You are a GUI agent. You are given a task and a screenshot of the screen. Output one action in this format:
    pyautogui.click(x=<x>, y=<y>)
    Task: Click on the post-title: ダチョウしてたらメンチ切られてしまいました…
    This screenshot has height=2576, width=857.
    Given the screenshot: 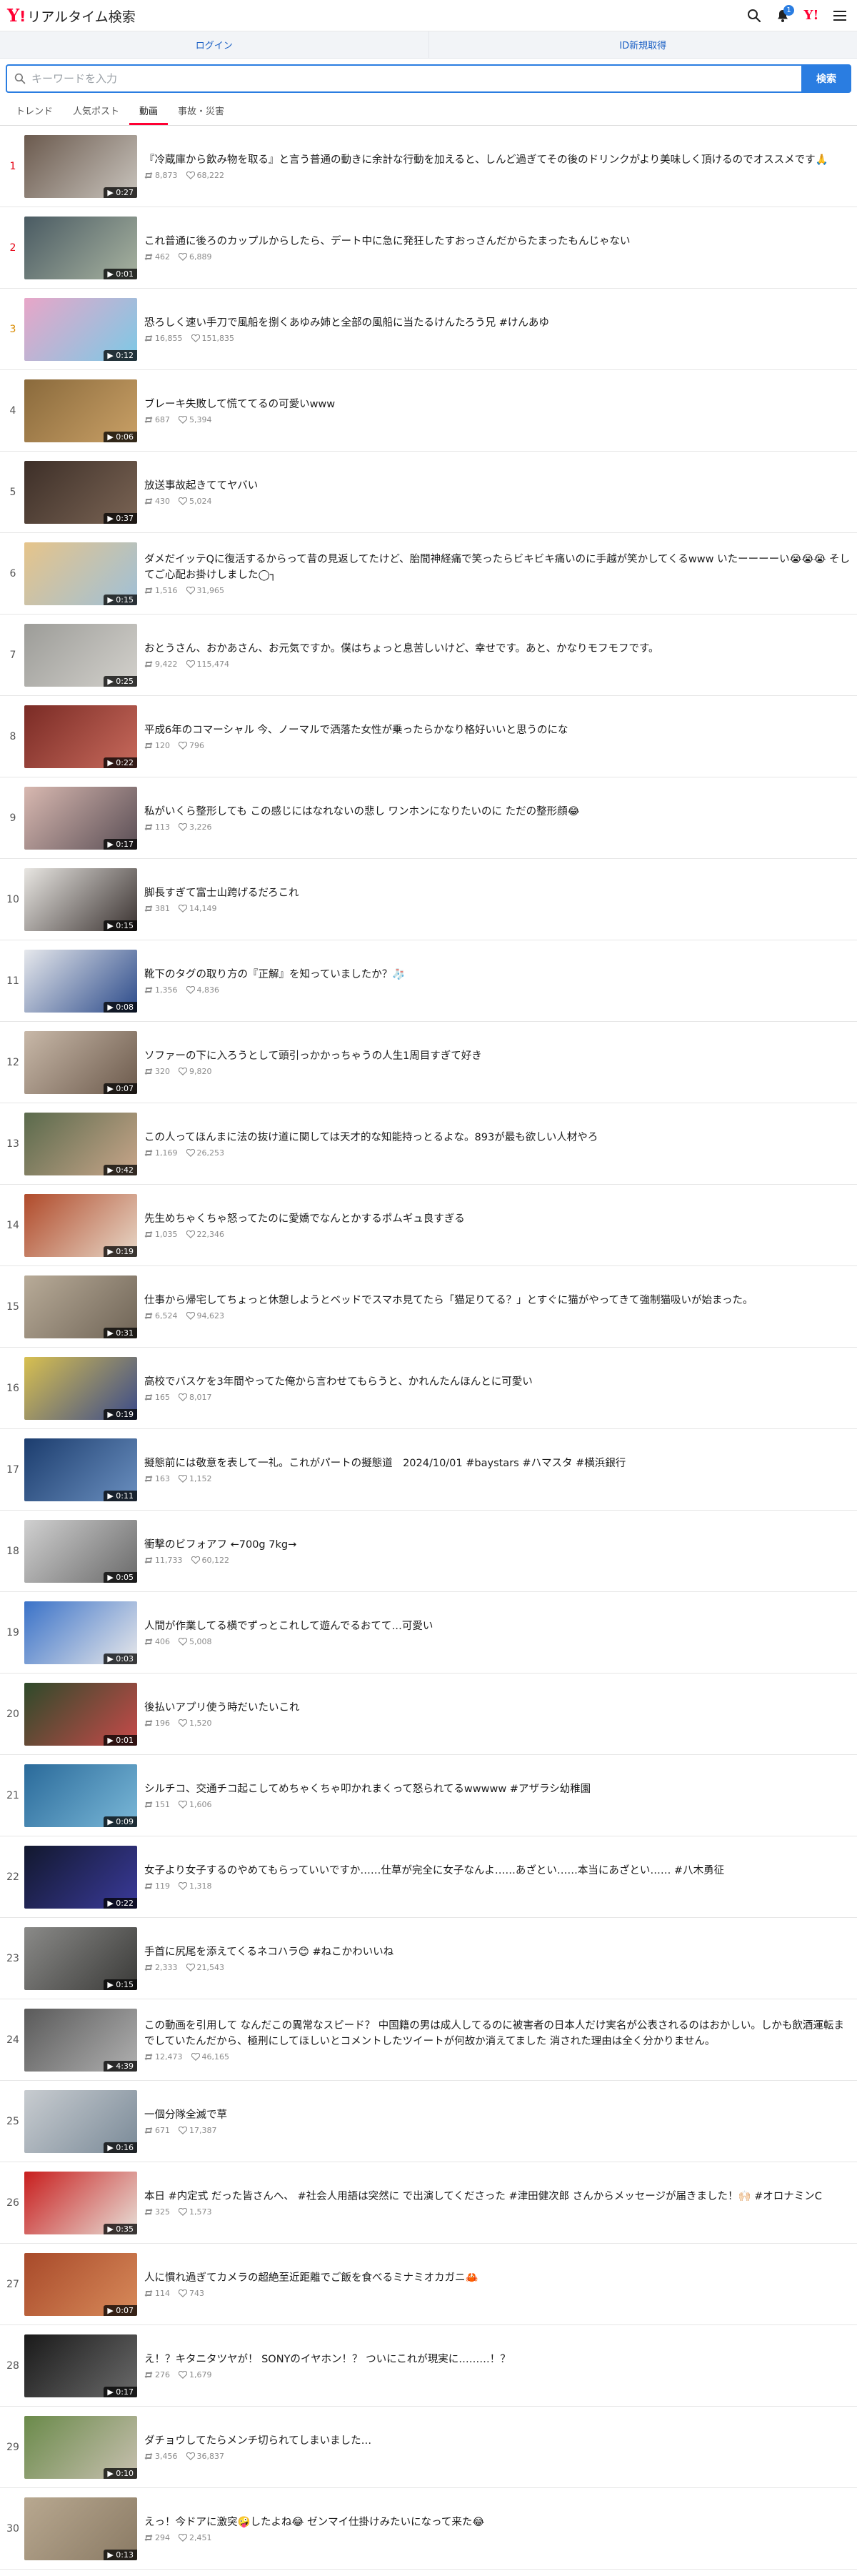 What is the action you would take?
    pyautogui.click(x=497, y=2441)
    